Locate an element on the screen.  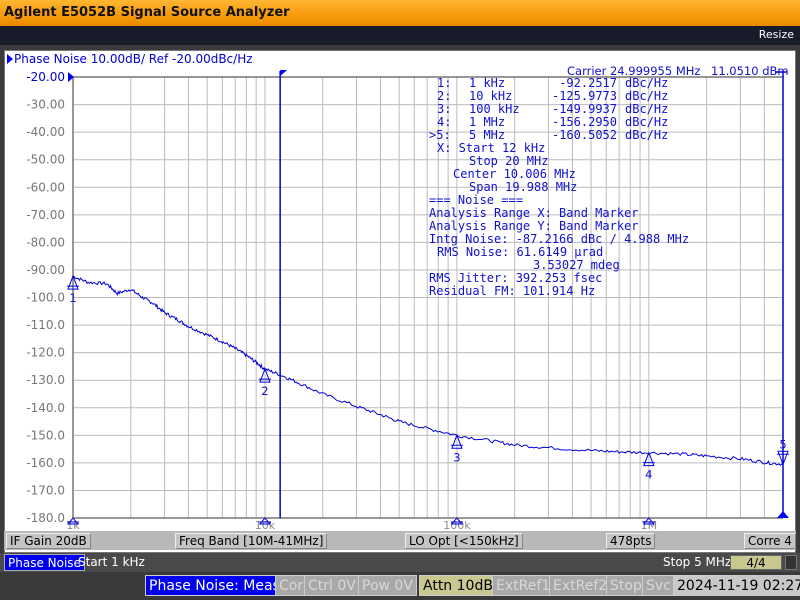
marker-readout-value: -156.2950 is located at coordinates (584, 122).